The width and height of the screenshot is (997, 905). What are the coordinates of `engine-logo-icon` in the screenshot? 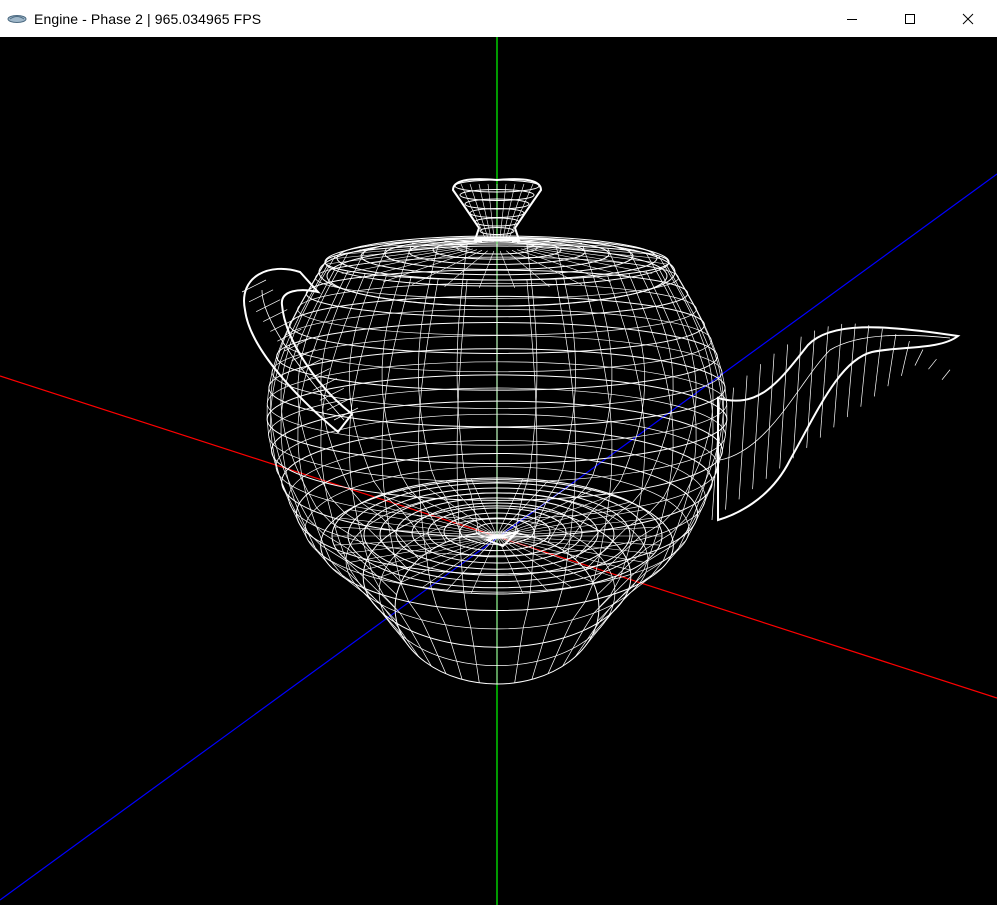 It's located at (18, 19).